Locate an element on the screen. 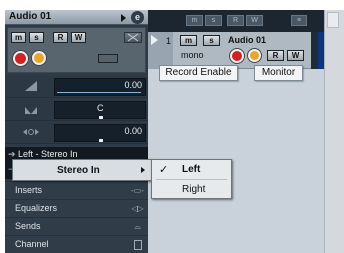 This screenshot has width=344, height=253. input-routing-menu: Stereo In is located at coordinates (82, 170).